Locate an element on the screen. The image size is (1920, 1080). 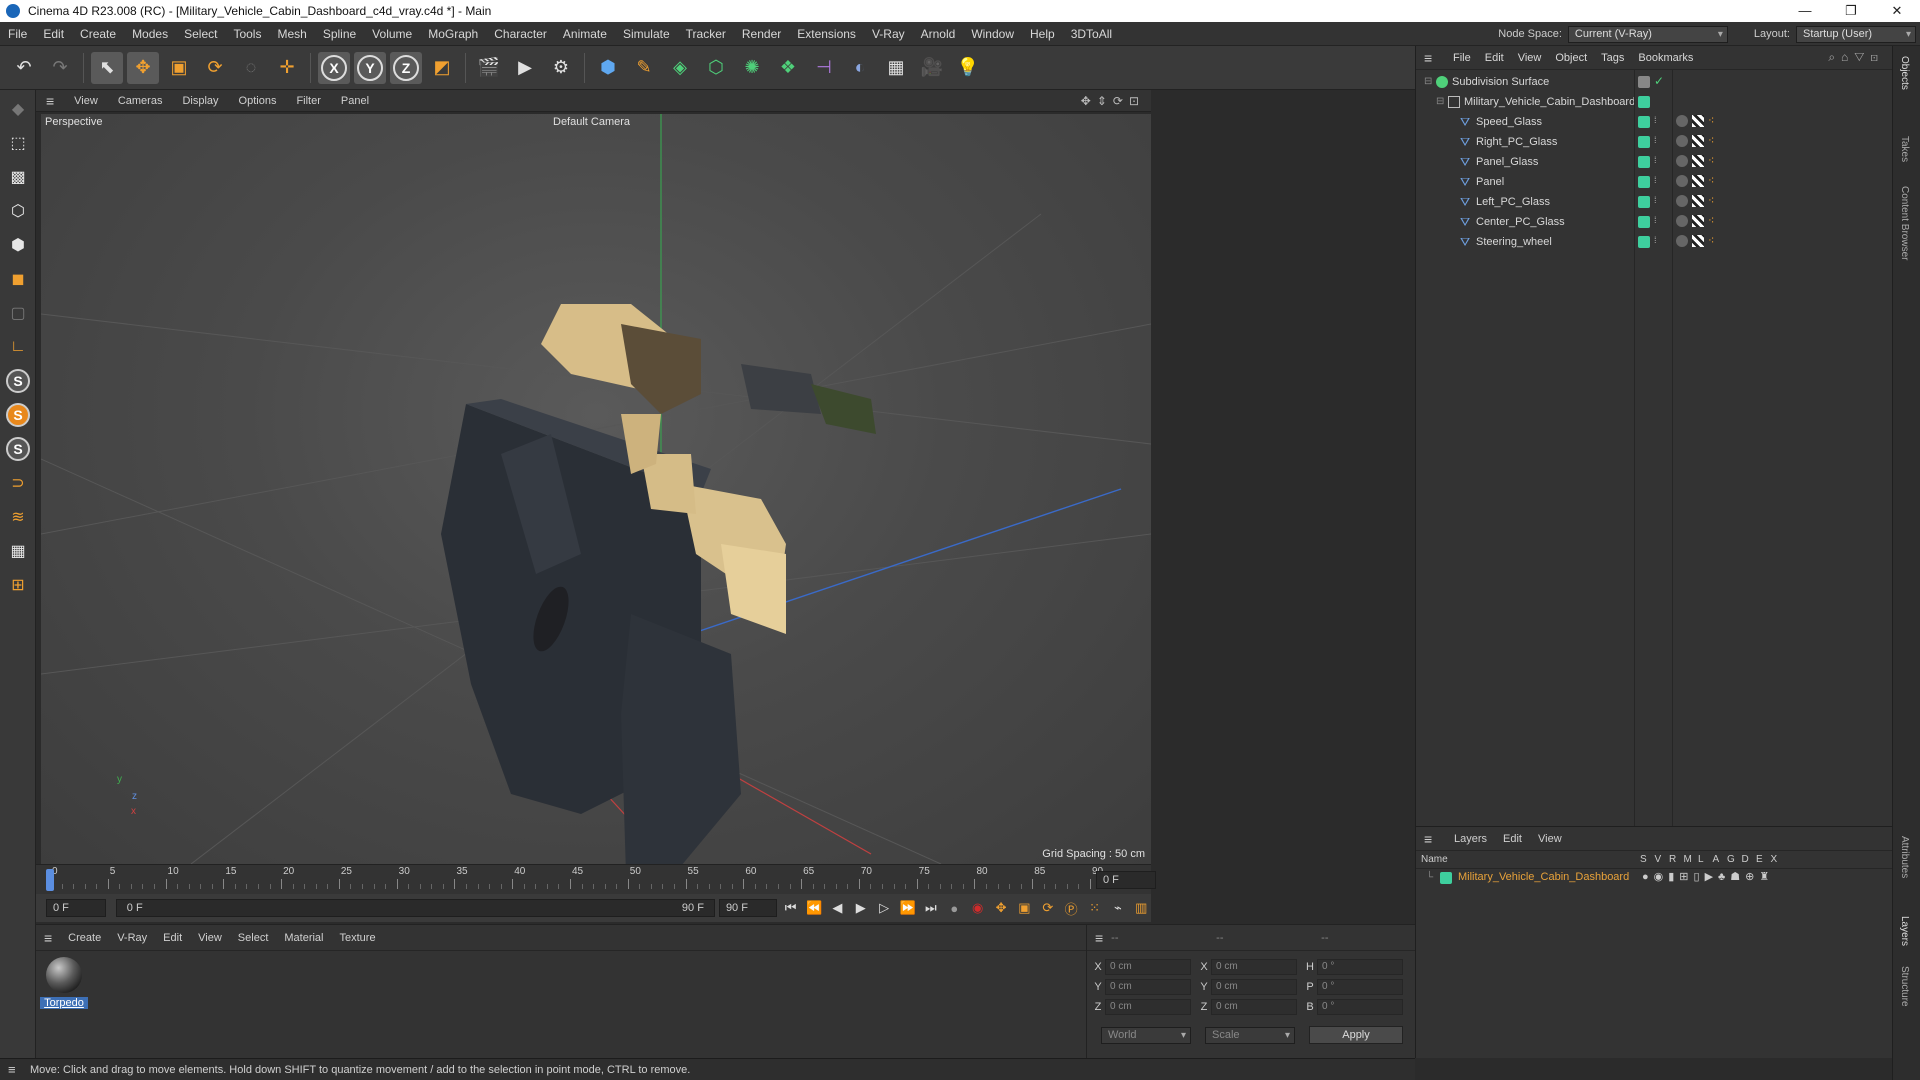
grid-icon: ▦ is located at coordinates (18, 551).